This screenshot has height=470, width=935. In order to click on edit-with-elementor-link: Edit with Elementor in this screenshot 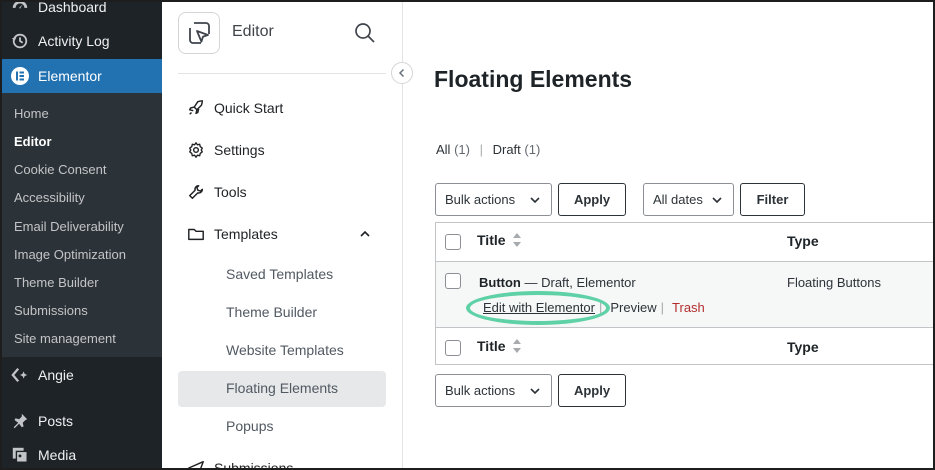, I will do `click(539, 307)`.